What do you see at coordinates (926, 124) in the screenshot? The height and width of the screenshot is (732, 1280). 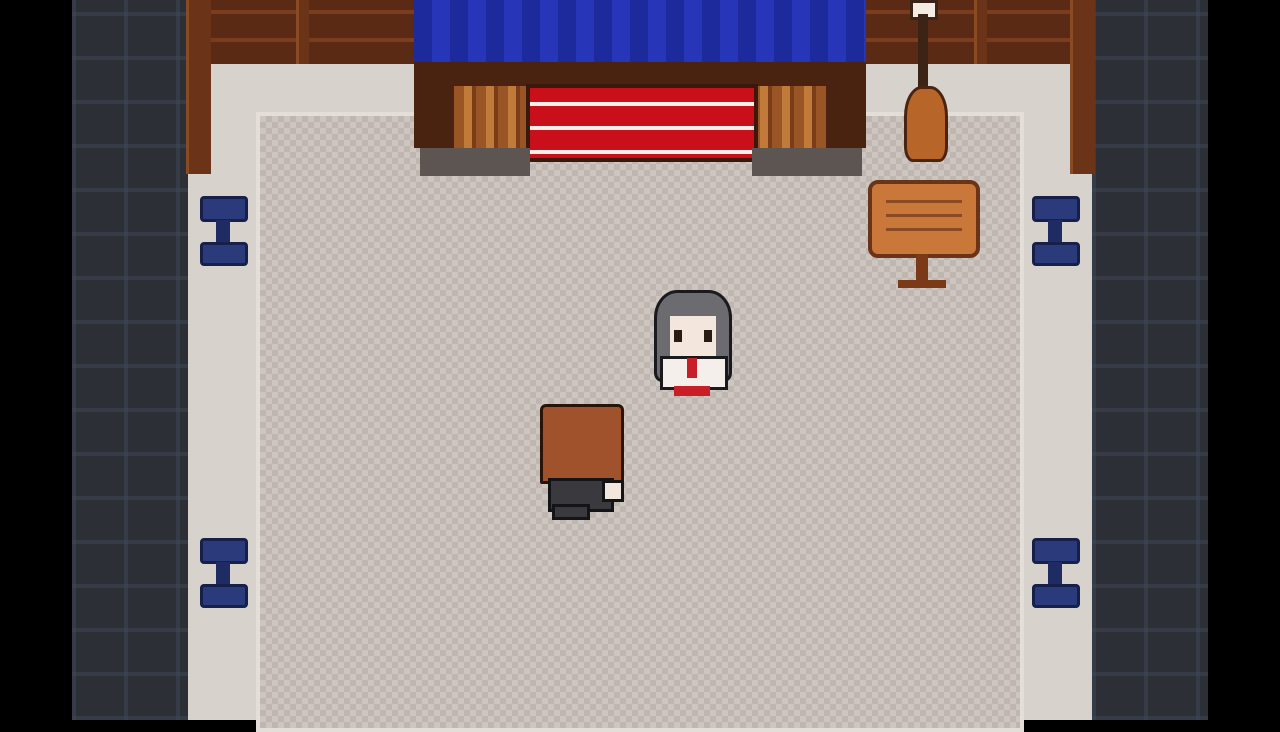 I see `lamp-body` at bounding box center [926, 124].